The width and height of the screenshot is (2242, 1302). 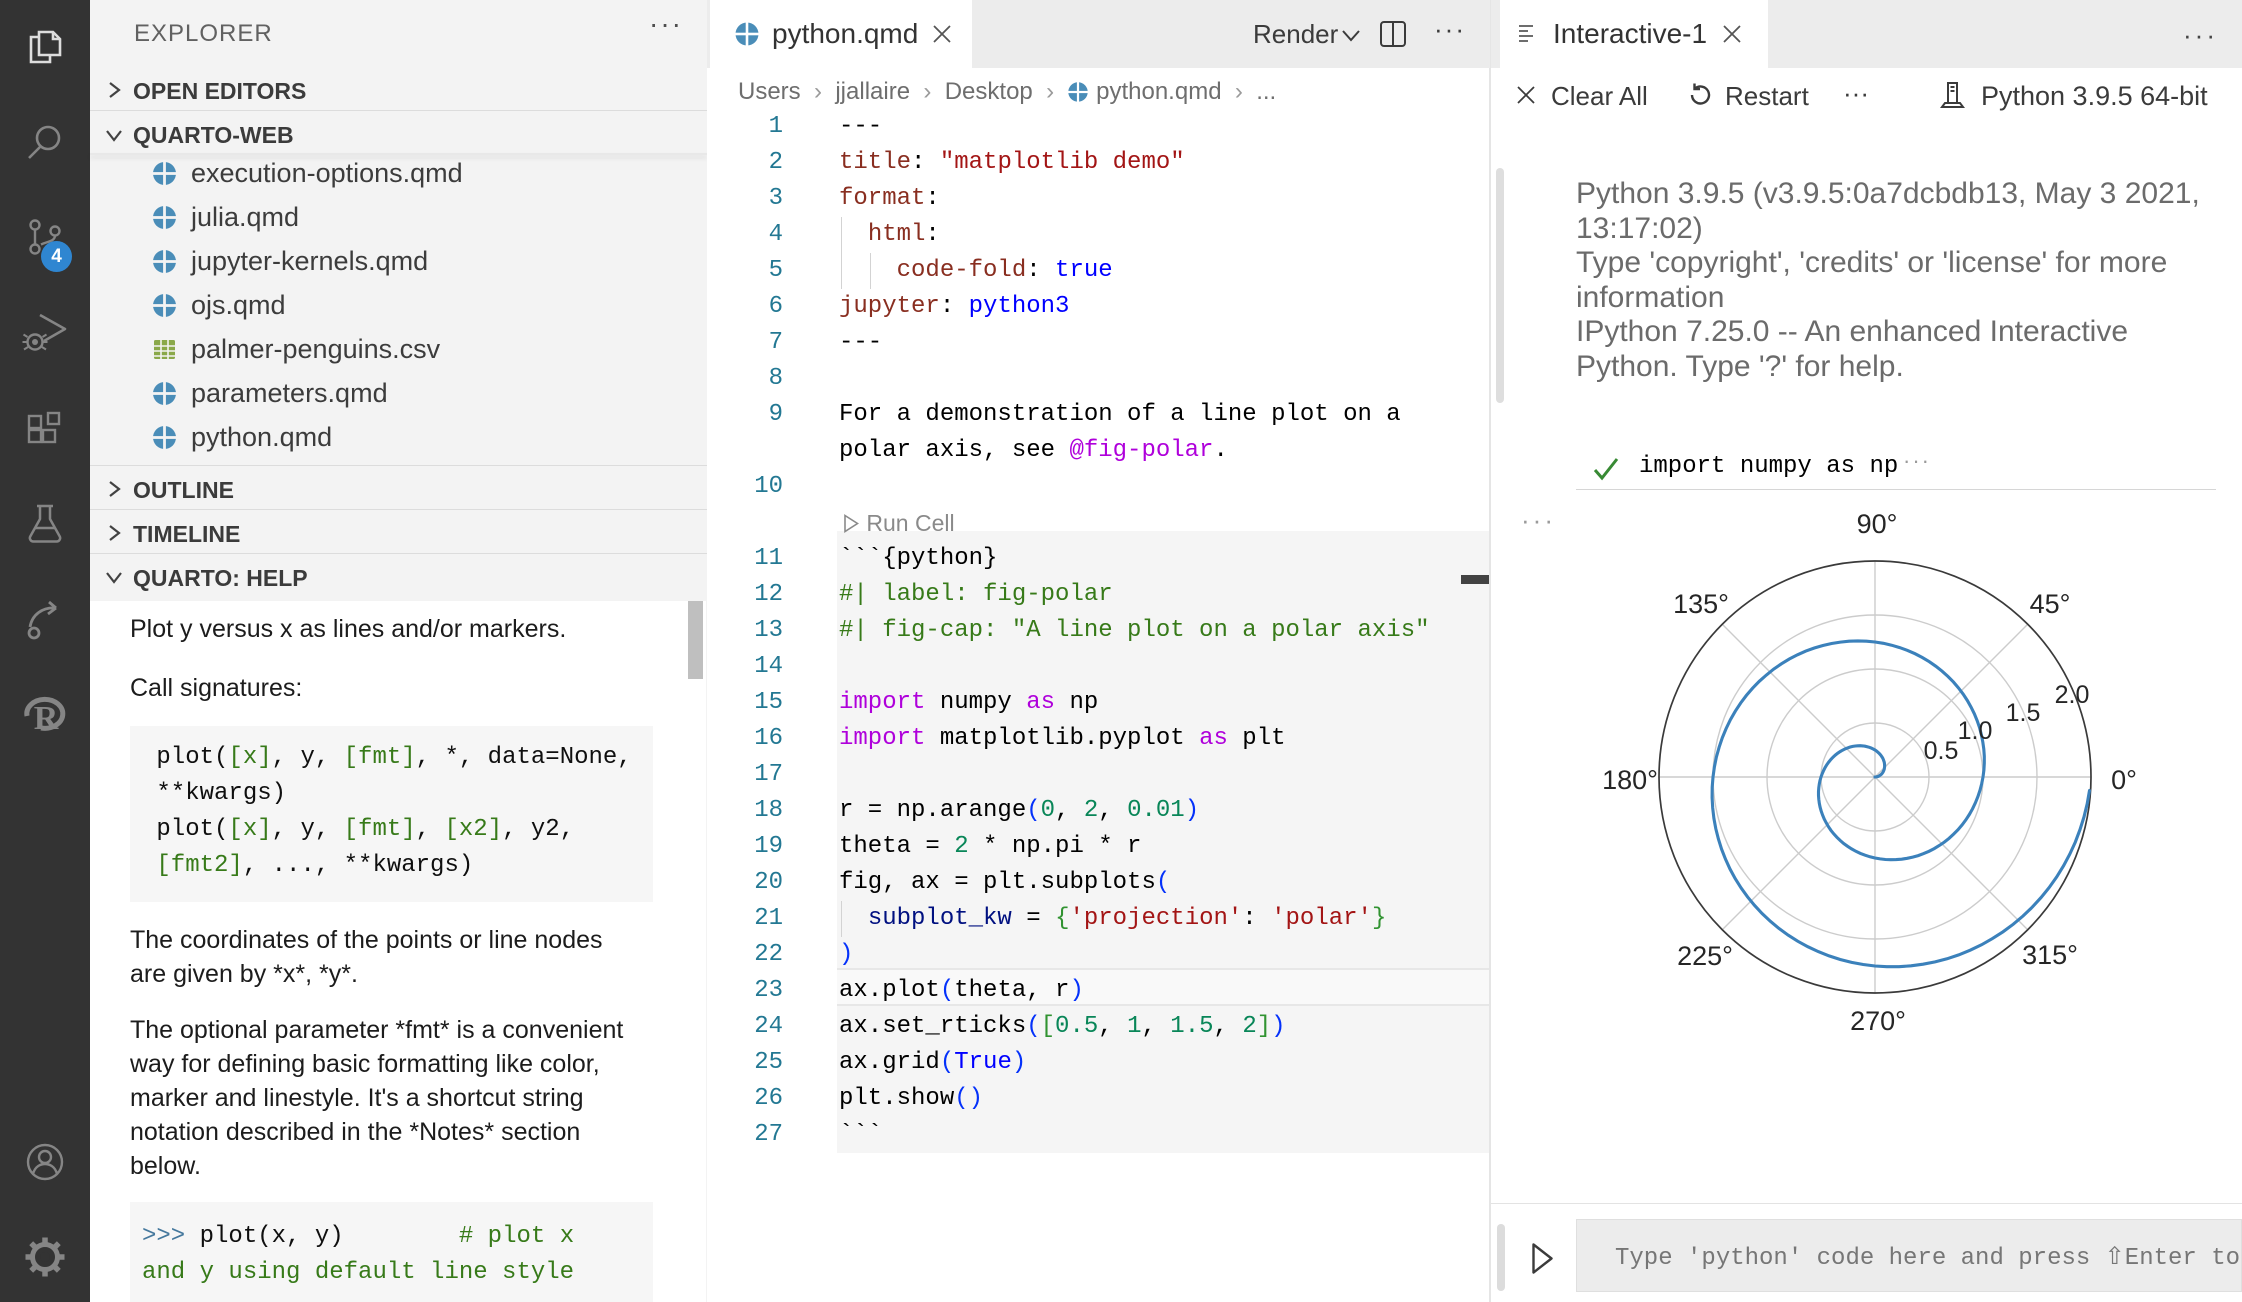 I want to click on svg-text: 0.5, so click(x=1941, y=751).